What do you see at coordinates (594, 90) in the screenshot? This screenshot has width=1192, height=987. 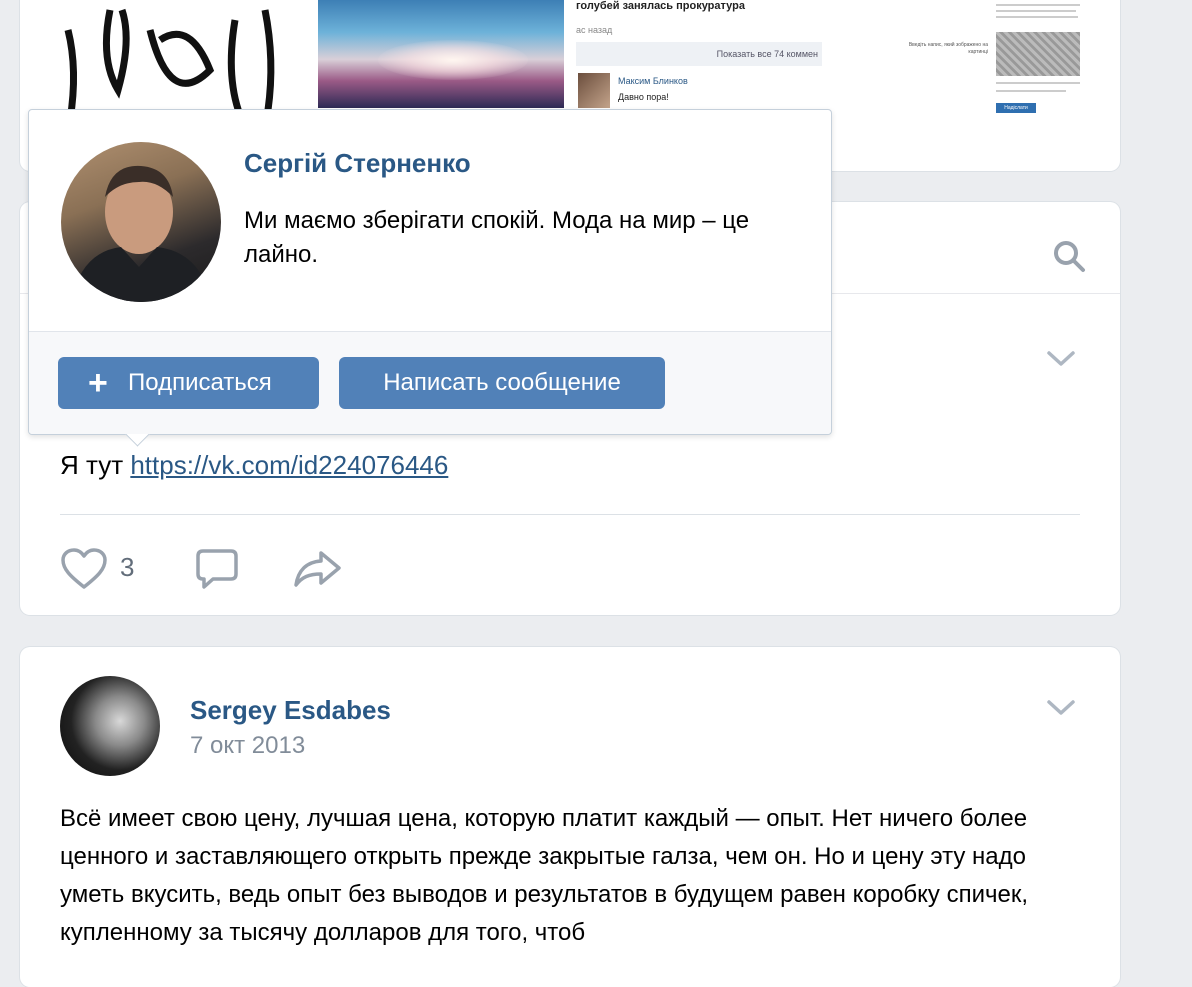 I see `news-comment-avatar` at bounding box center [594, 90].